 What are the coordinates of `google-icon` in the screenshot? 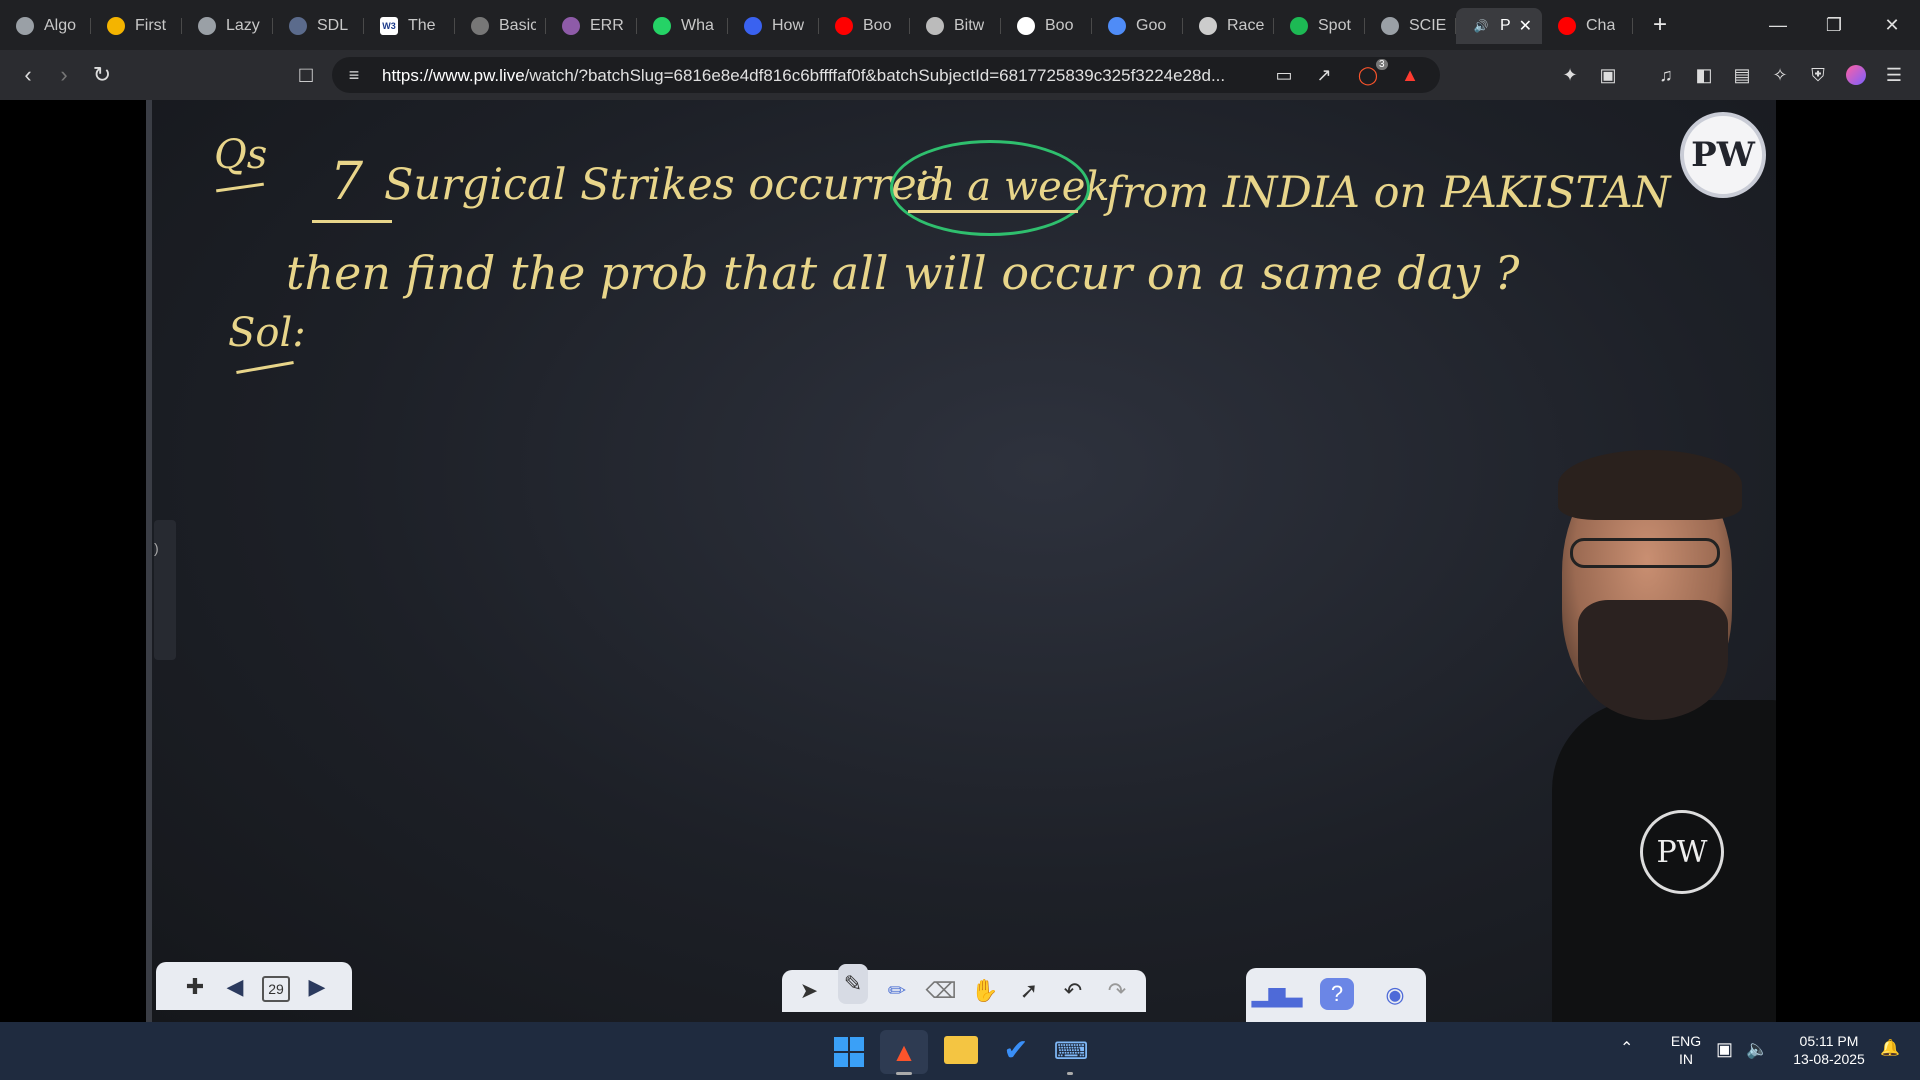 It's located at (1026, 26).